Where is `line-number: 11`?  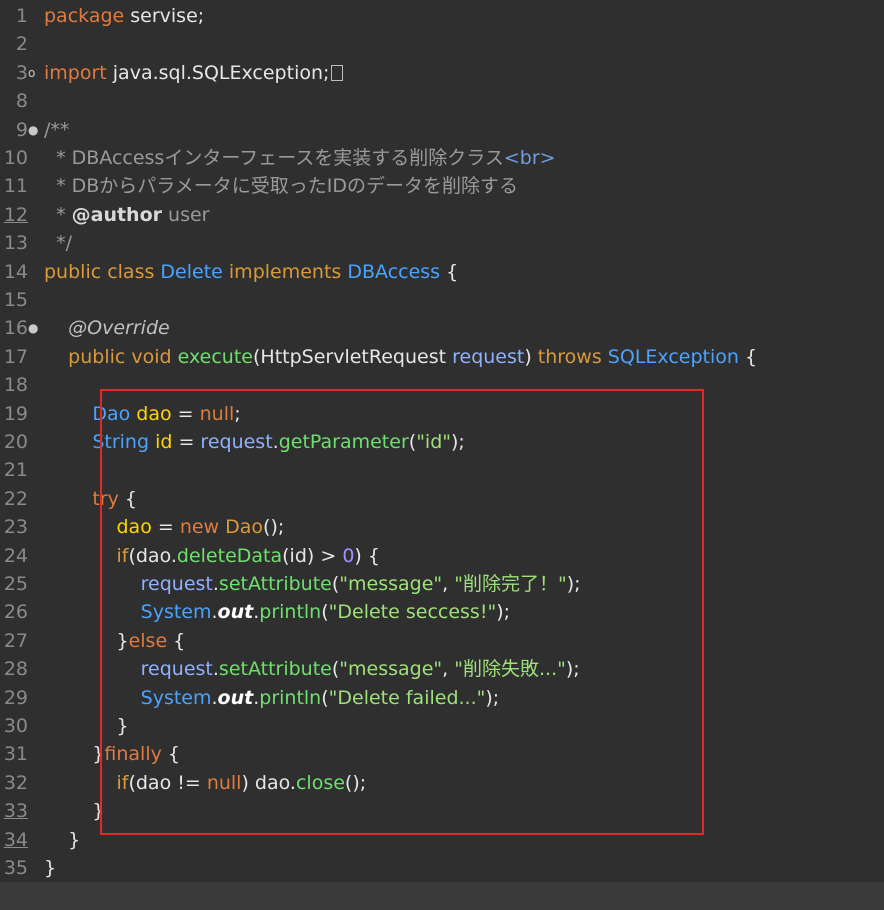
line-number: 11 is located at coordinates (15, 186).